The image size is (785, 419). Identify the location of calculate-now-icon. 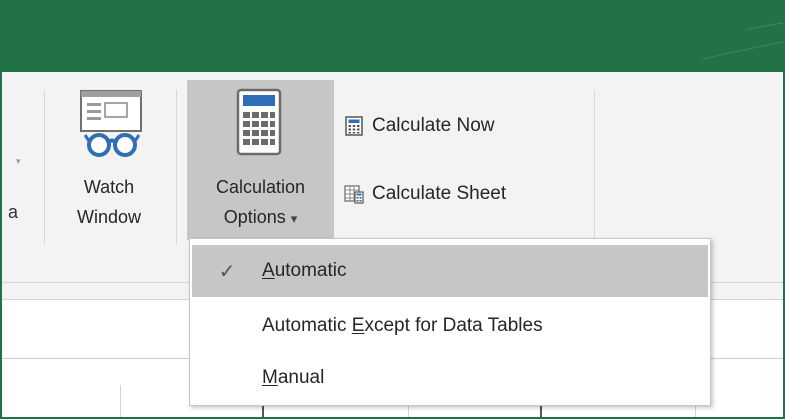
(354, 126).